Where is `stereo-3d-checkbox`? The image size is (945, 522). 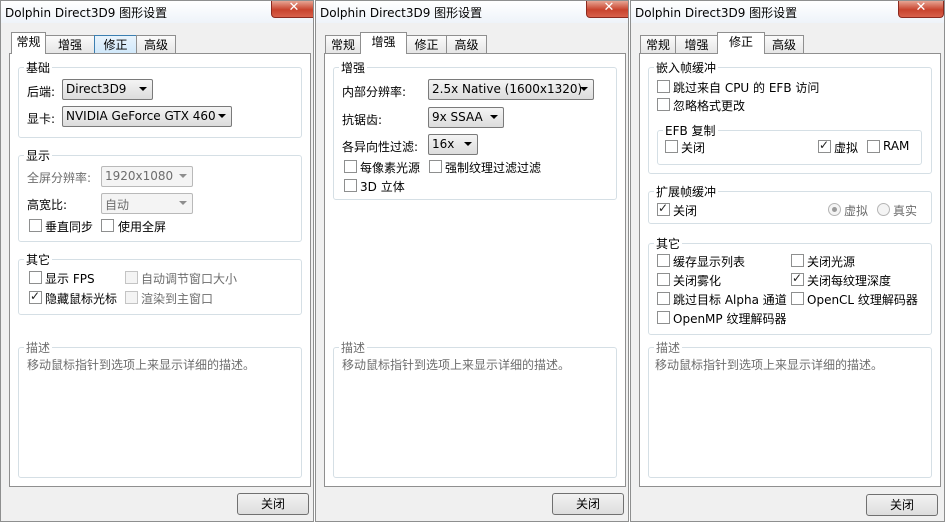 stereo-3d-checkbox is located at coordinates (350, 185).